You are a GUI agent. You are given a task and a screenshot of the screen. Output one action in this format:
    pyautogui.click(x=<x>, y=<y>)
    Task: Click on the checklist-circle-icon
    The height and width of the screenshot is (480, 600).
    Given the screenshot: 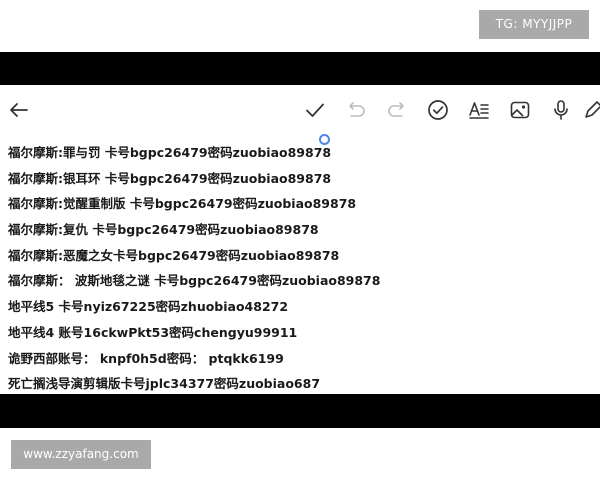 What is the action you would take?
    pyautogui.click(x=438, y=110)
    